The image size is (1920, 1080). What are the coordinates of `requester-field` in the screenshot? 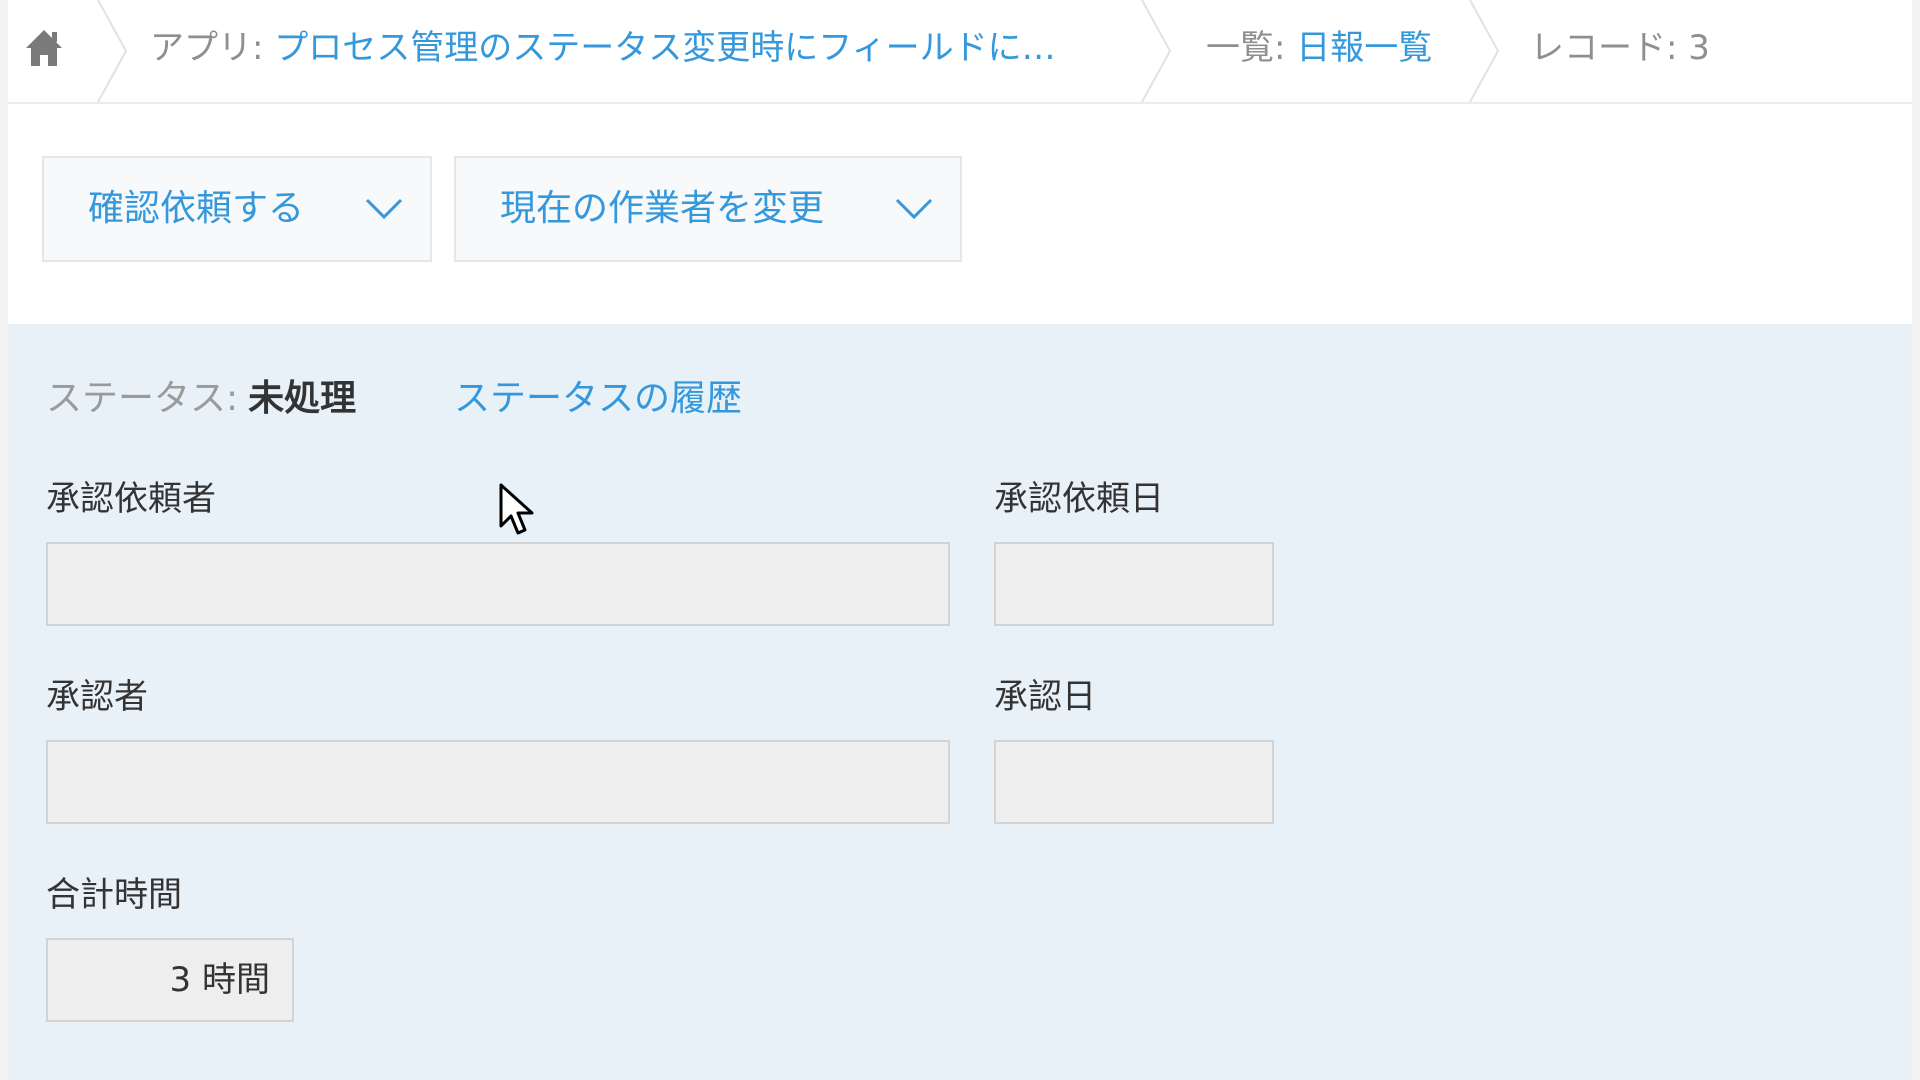 It's located at (498, 584).